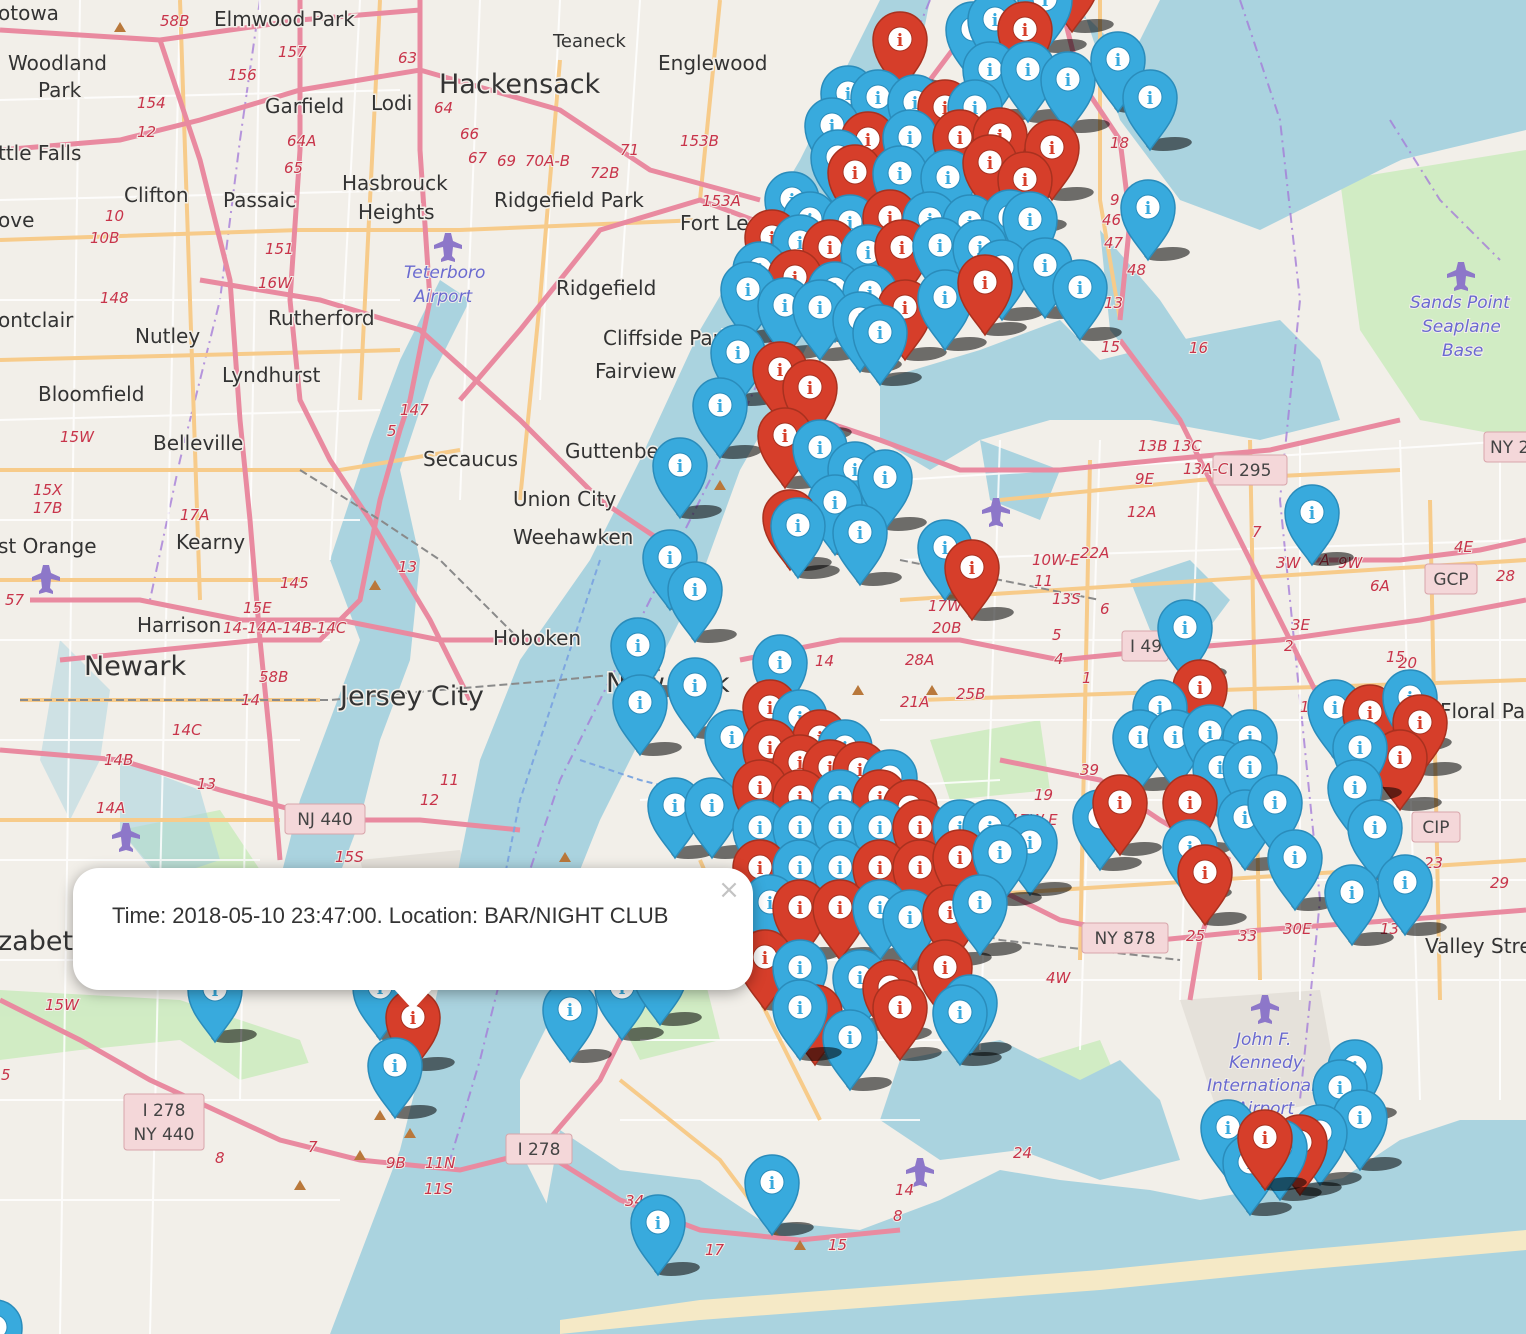 This screenshot has width=1526, height=1334. What do you see at coordinates (981, 580) in the screenshot?
I see `marker-red: i` at bounding box center [981, 580].